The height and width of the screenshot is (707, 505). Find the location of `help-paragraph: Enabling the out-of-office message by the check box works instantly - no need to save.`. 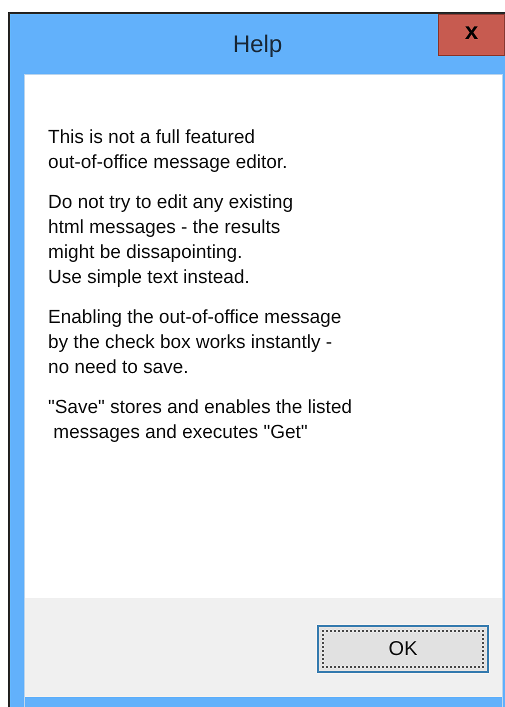

help-paragraph: Enabling the out-of-office message by the check box works instantly - no need to save. is located at coordinates (195, 343).